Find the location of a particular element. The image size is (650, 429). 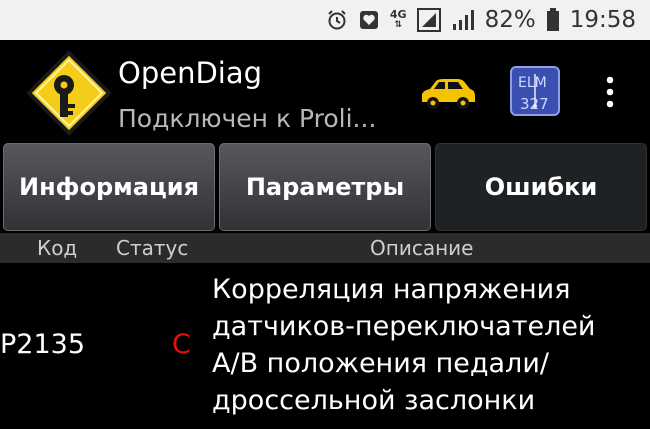

tab-information-label: Информация is located at coordinates (109, 187).